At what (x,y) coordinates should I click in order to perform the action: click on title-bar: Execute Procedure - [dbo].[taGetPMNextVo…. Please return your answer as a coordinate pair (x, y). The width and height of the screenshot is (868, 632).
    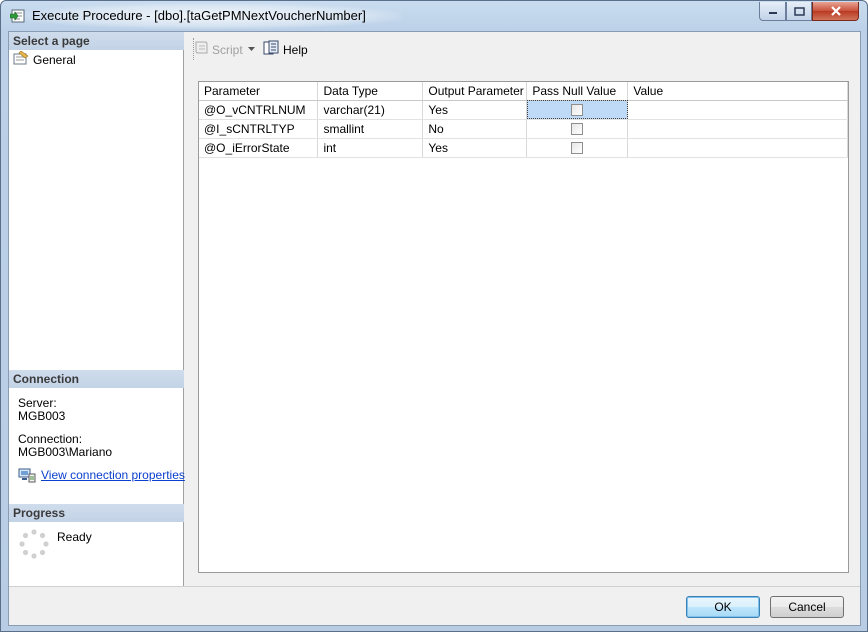
    Looking at the image, I should click on (434, 16).